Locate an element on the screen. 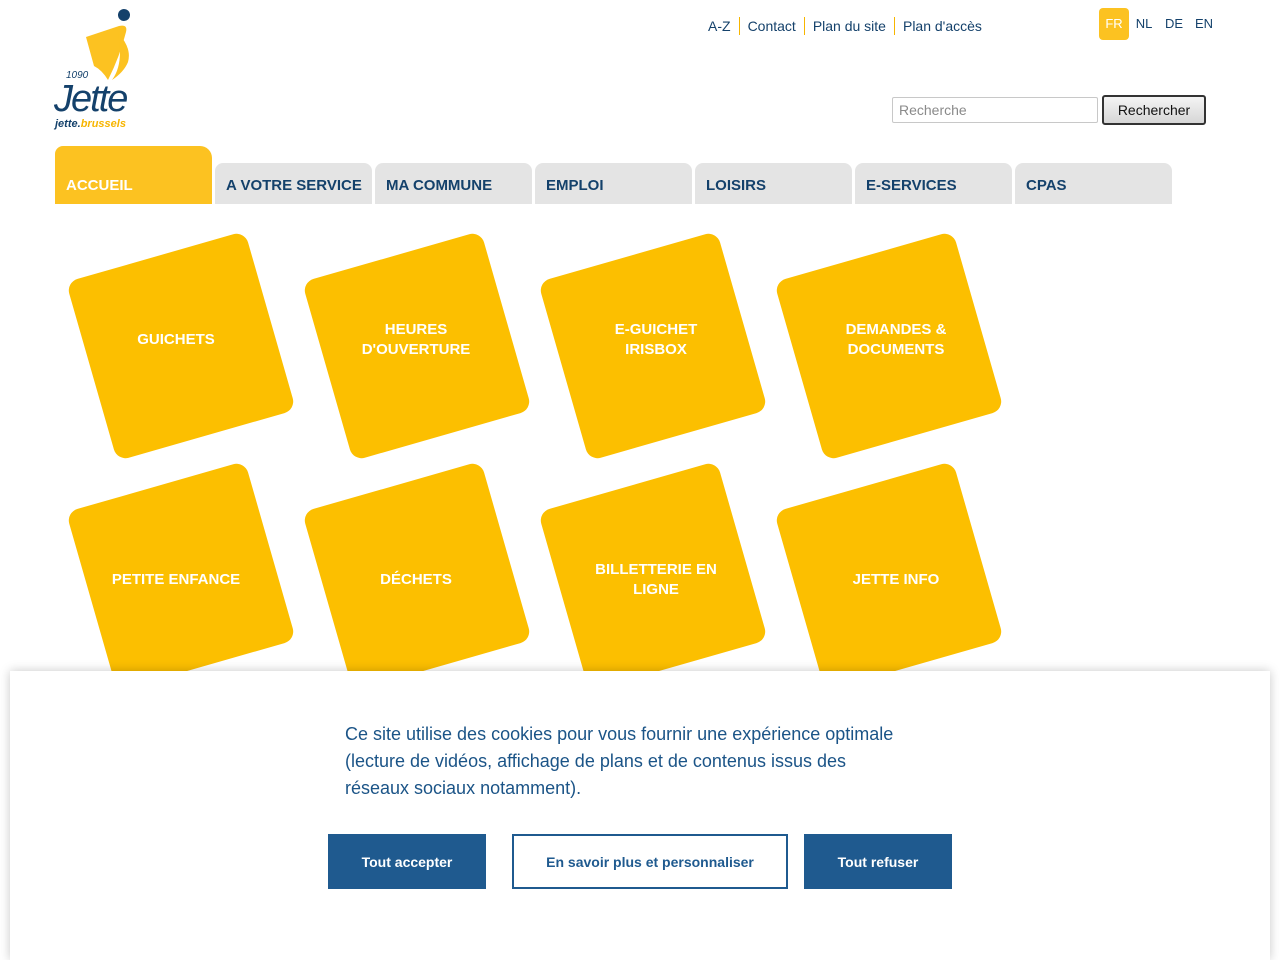  link-a-z: A-Z is located at coordinates (719, 26).